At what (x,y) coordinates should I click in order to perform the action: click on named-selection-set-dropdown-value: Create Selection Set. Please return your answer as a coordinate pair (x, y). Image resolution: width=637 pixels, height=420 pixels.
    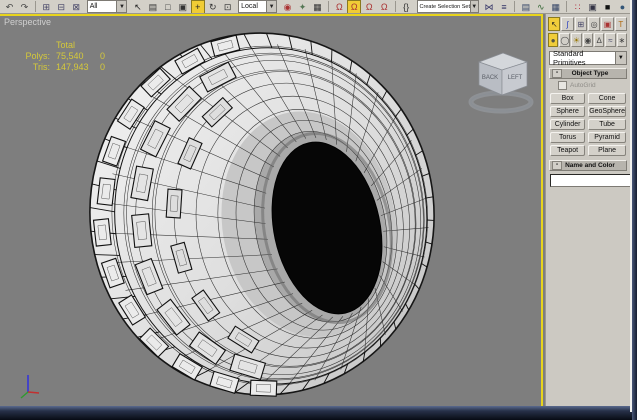
    Looking at the image, I should click on (444, 6).